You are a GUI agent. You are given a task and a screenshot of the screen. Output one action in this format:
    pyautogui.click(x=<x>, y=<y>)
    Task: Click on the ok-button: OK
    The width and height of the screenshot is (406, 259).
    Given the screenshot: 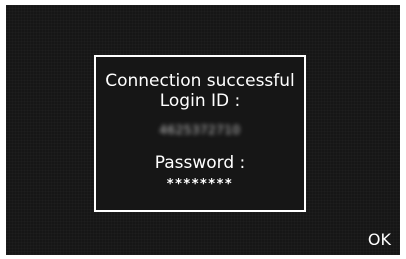 What is the action you would take?
    pyautogui.click(x=379, y=240)
    